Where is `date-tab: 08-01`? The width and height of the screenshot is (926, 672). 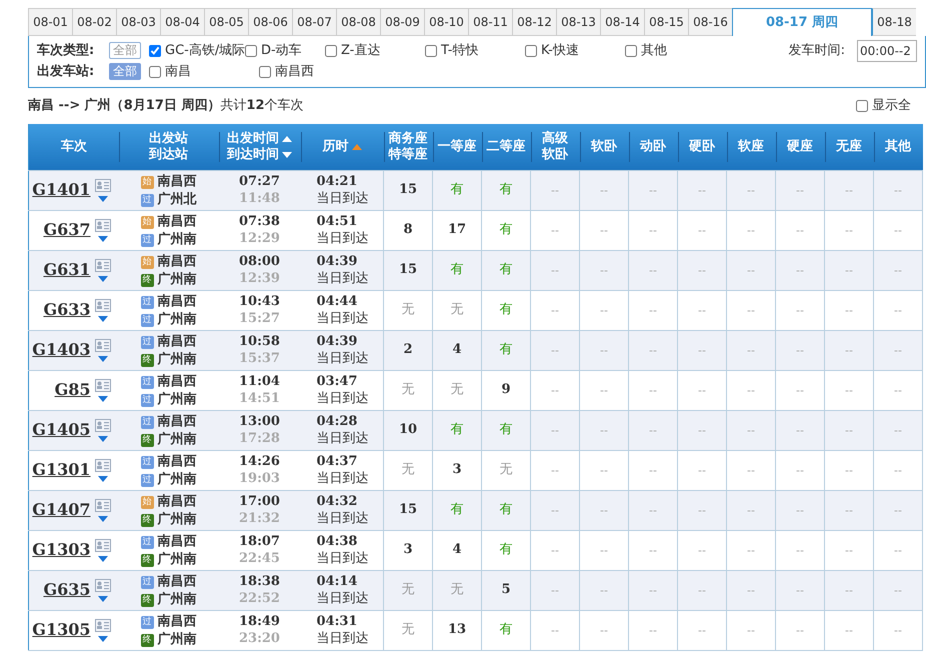
date-tab: 08-01 is located at coordinates (50, 22).